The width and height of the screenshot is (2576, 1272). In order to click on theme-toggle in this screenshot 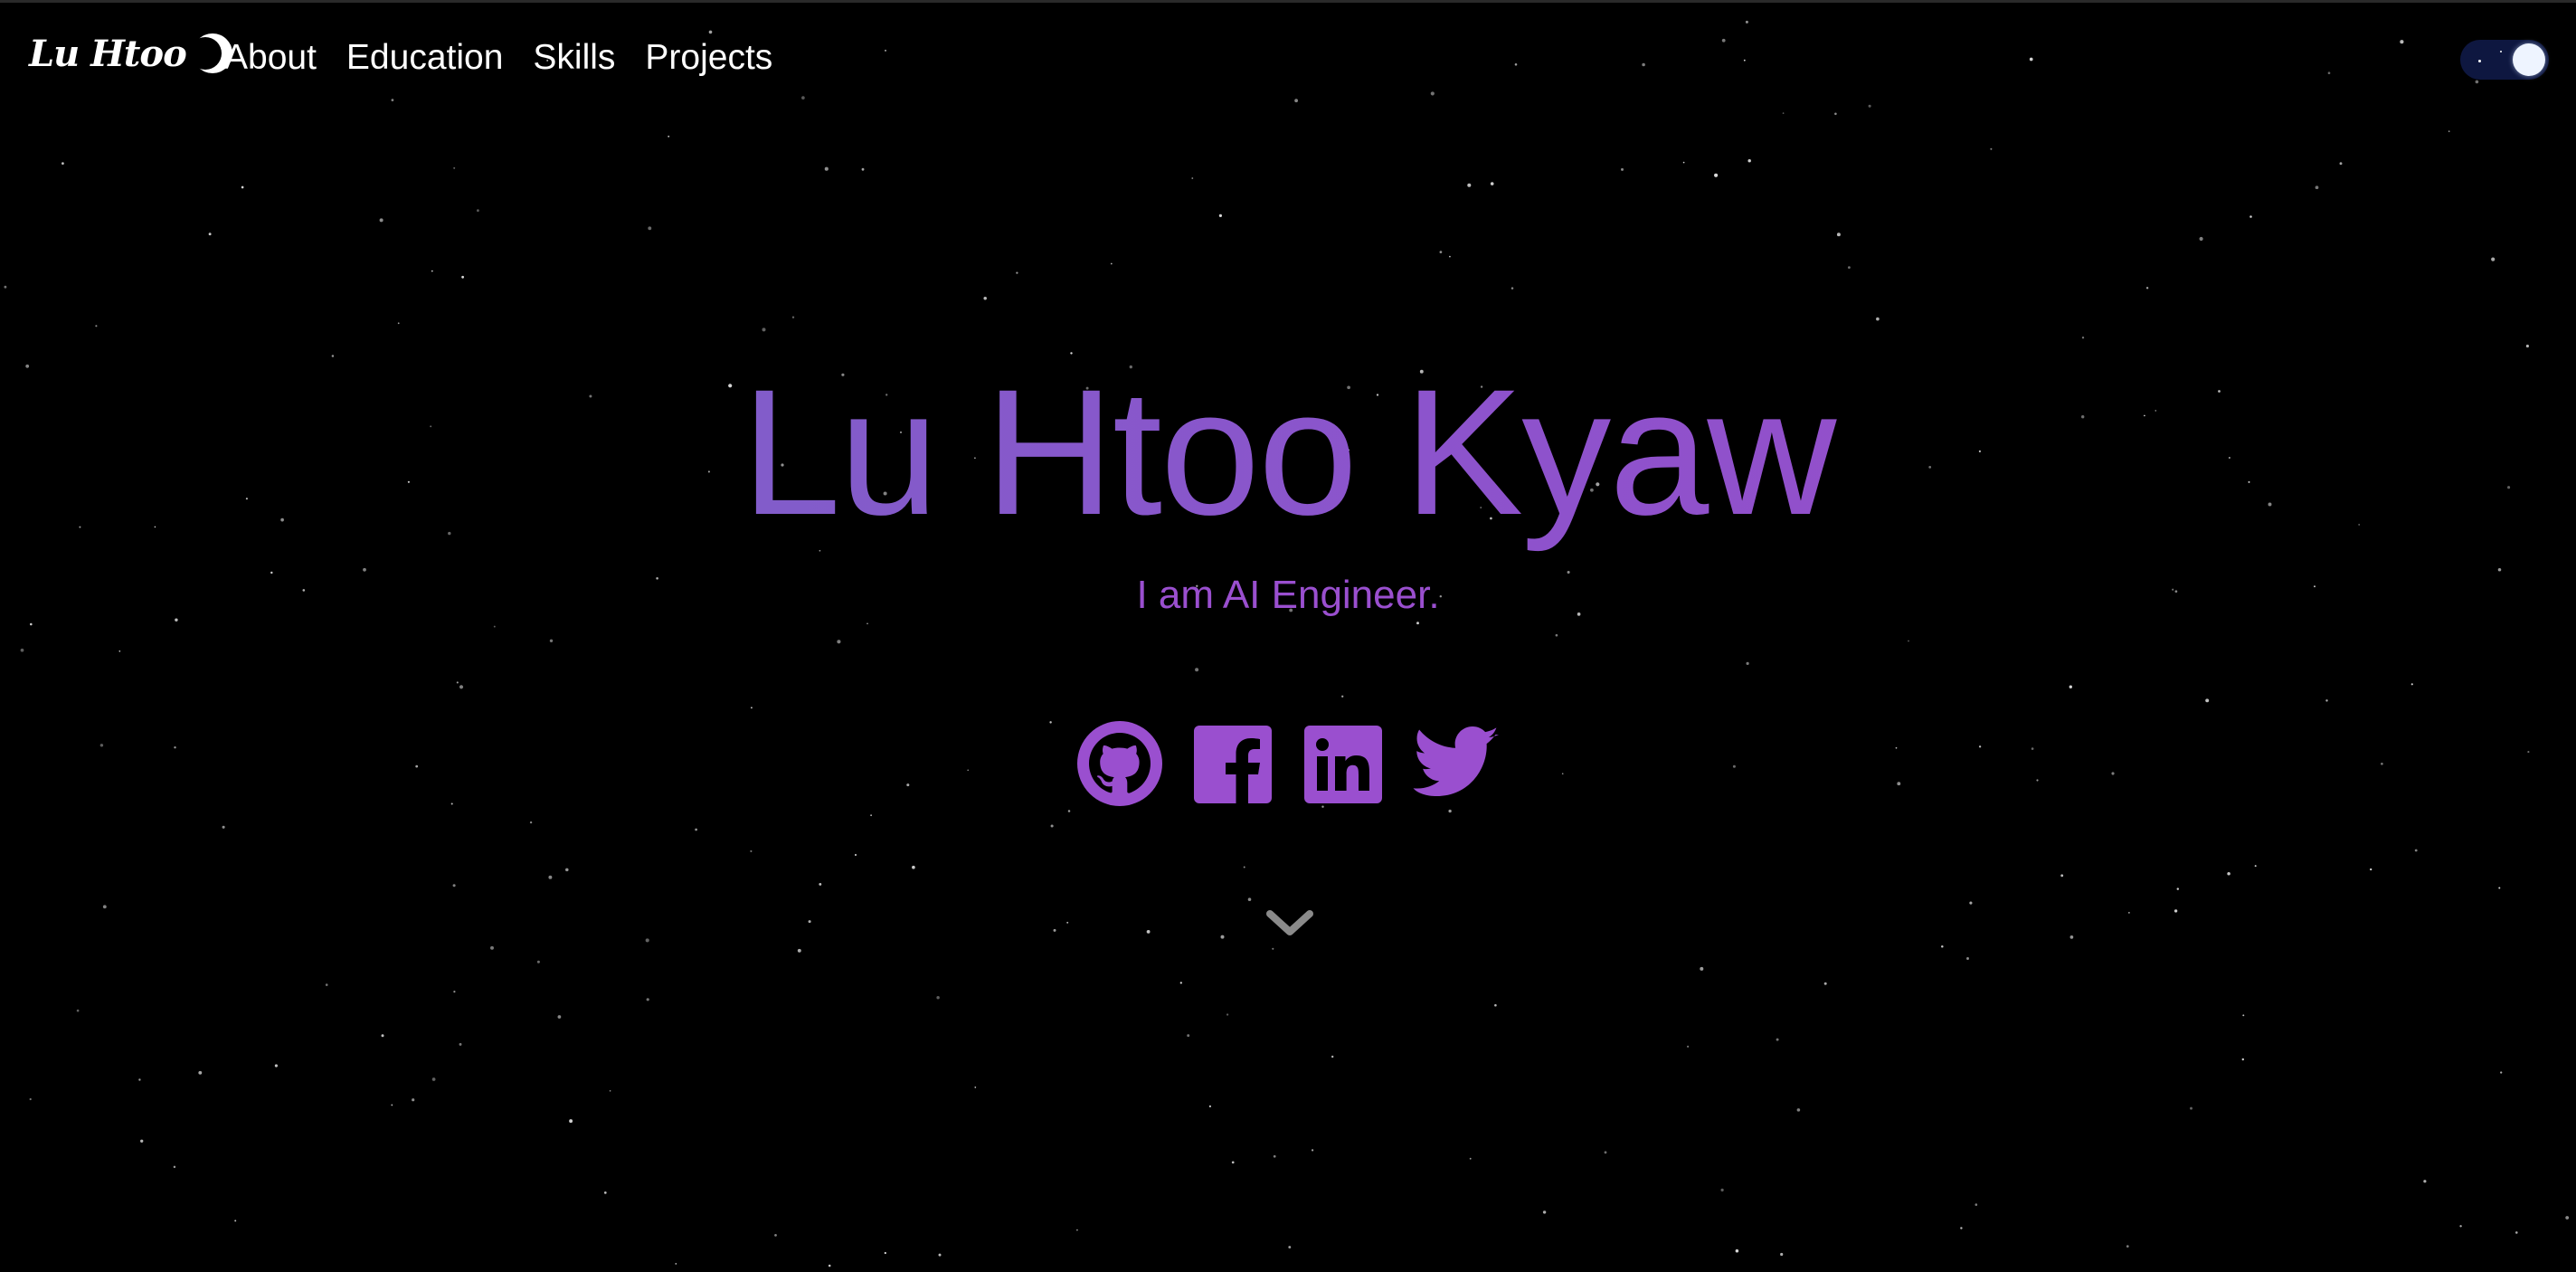, I will do `click(2505, 60)`.